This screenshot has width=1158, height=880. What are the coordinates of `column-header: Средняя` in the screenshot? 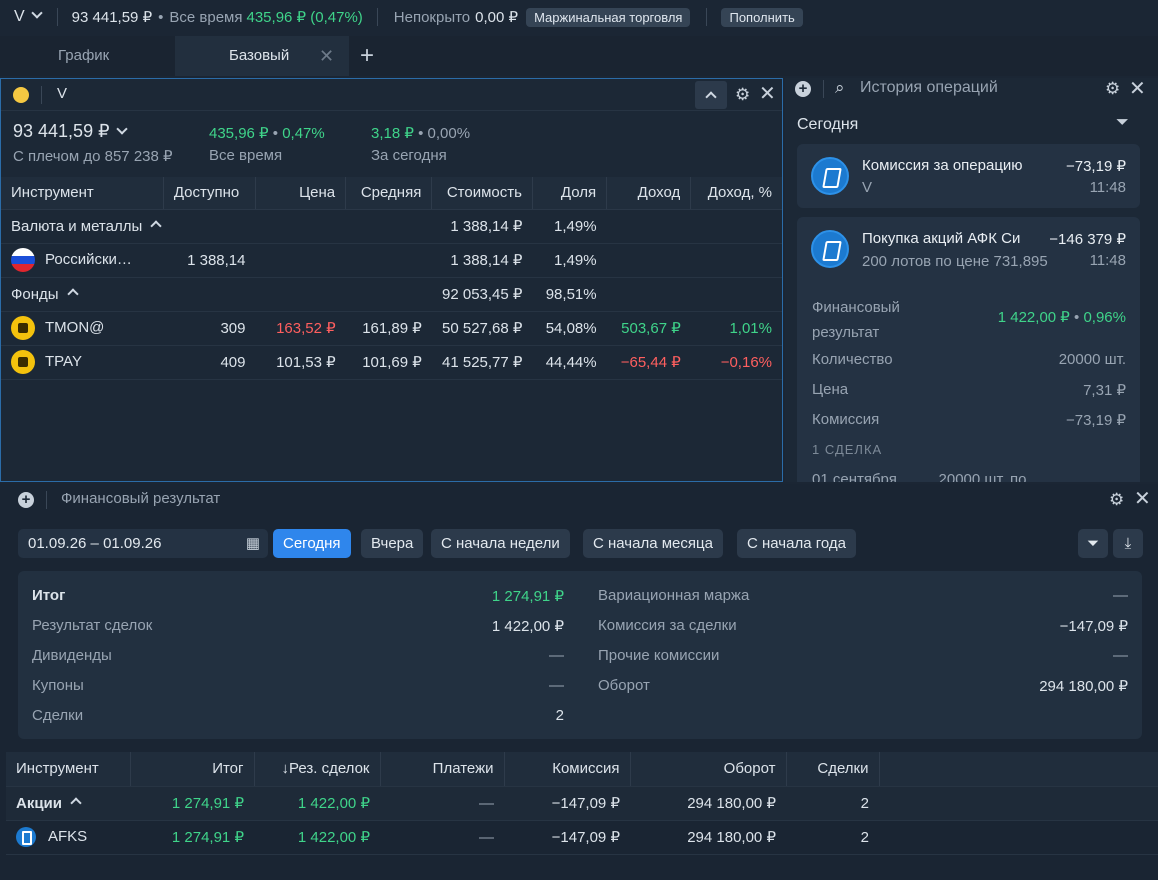 It's located at (388, 193).